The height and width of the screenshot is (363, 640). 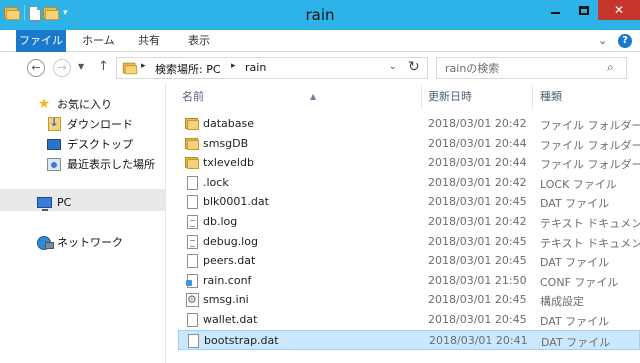 I want to click on search-input, so click(x=519, y=68).